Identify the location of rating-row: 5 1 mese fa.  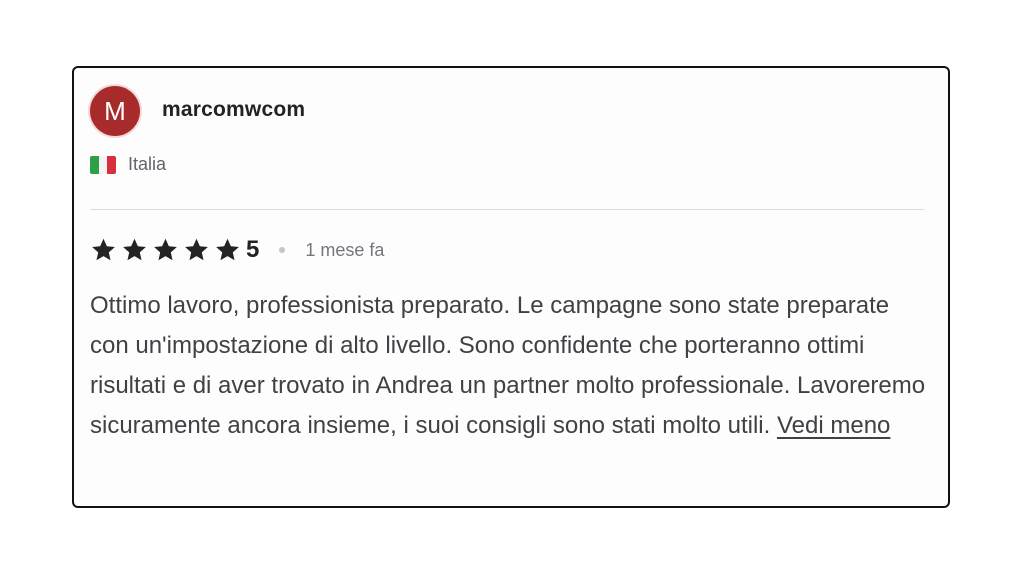
(237, 250).